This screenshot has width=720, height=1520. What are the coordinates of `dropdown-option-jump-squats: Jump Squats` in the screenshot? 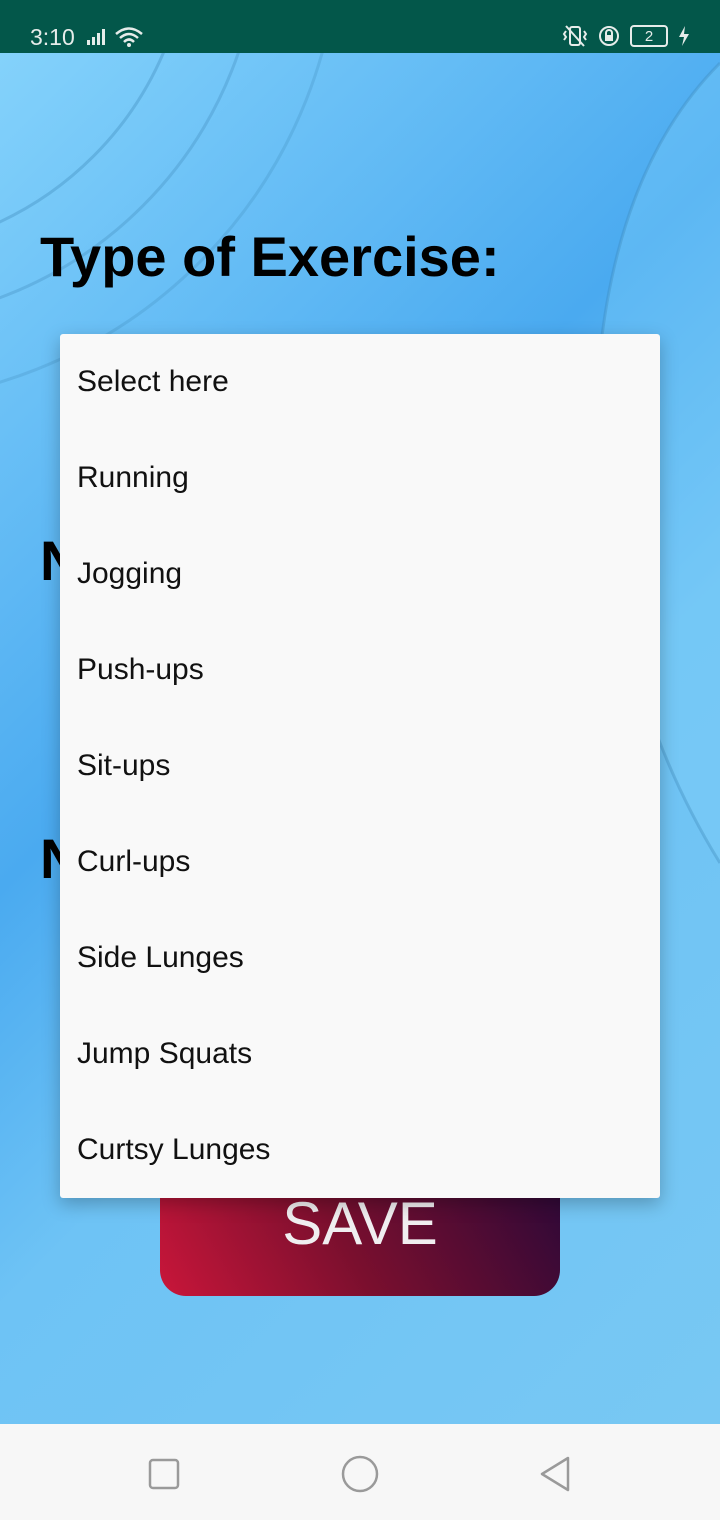 It's located at (360, 1054).